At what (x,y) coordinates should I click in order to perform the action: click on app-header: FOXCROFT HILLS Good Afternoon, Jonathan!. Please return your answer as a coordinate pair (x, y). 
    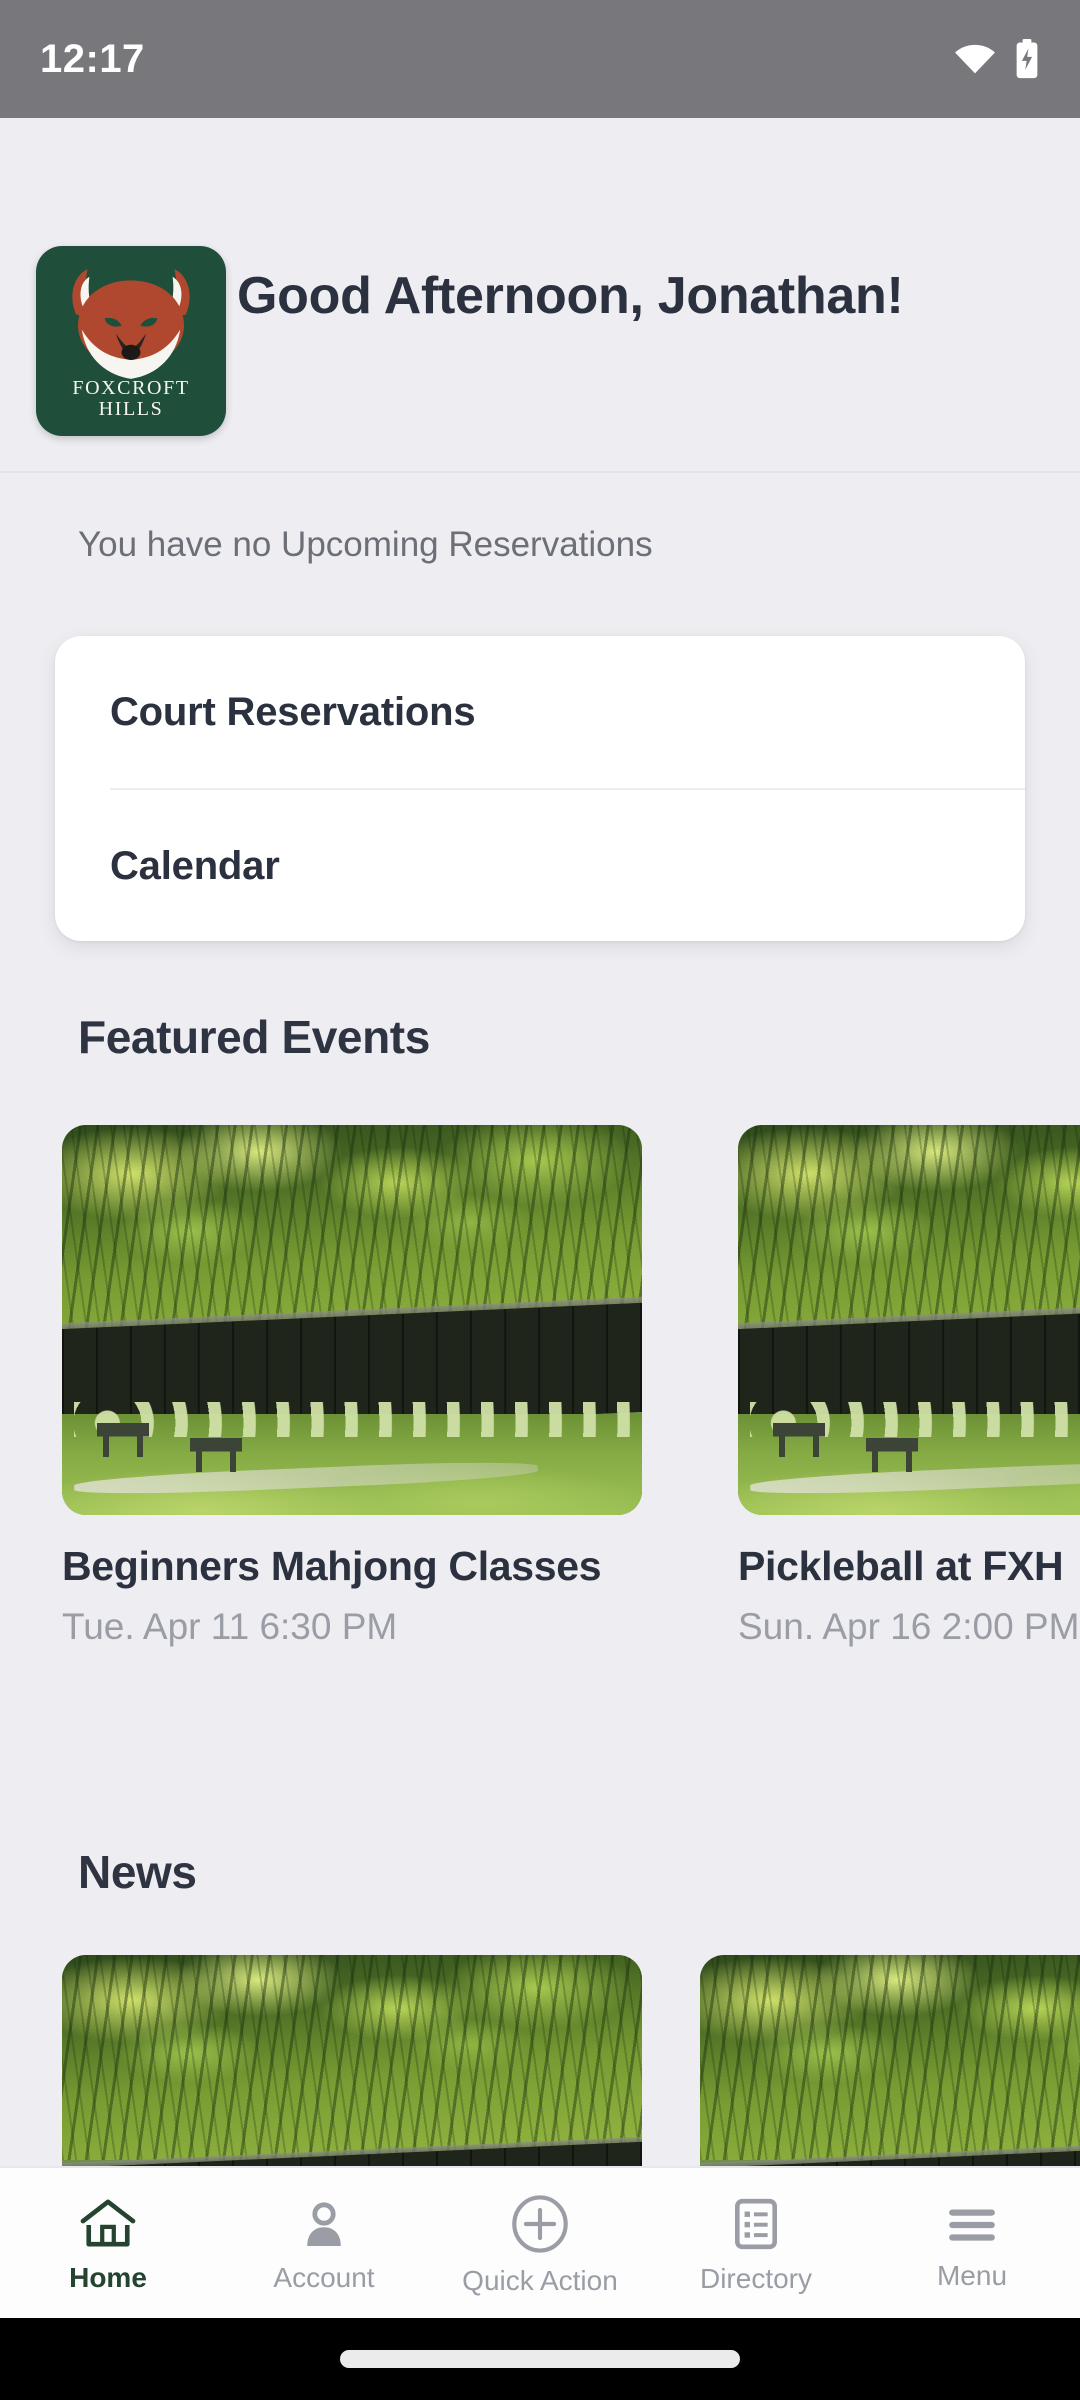
    Looking at the image, I should click on (540, 295).